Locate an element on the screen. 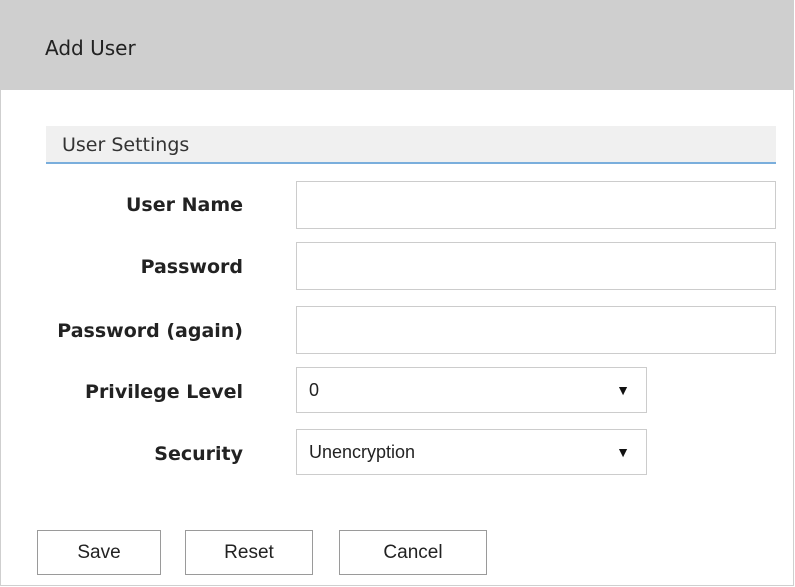 This screenshot has height=587, width=795. cancel-button: Cancel is located at coordinates (413, 552).